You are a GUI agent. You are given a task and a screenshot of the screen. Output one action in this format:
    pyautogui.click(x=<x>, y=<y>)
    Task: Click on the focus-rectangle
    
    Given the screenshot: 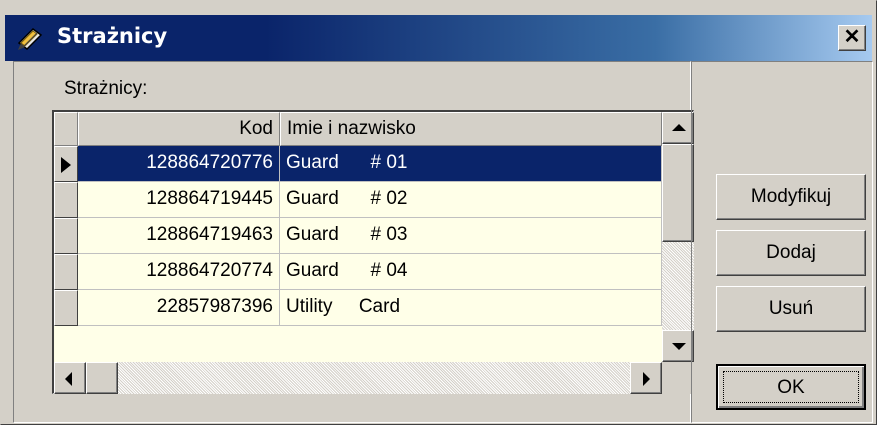 What is the action you would take?
    pyautogui.click(x=791, y=387)
    